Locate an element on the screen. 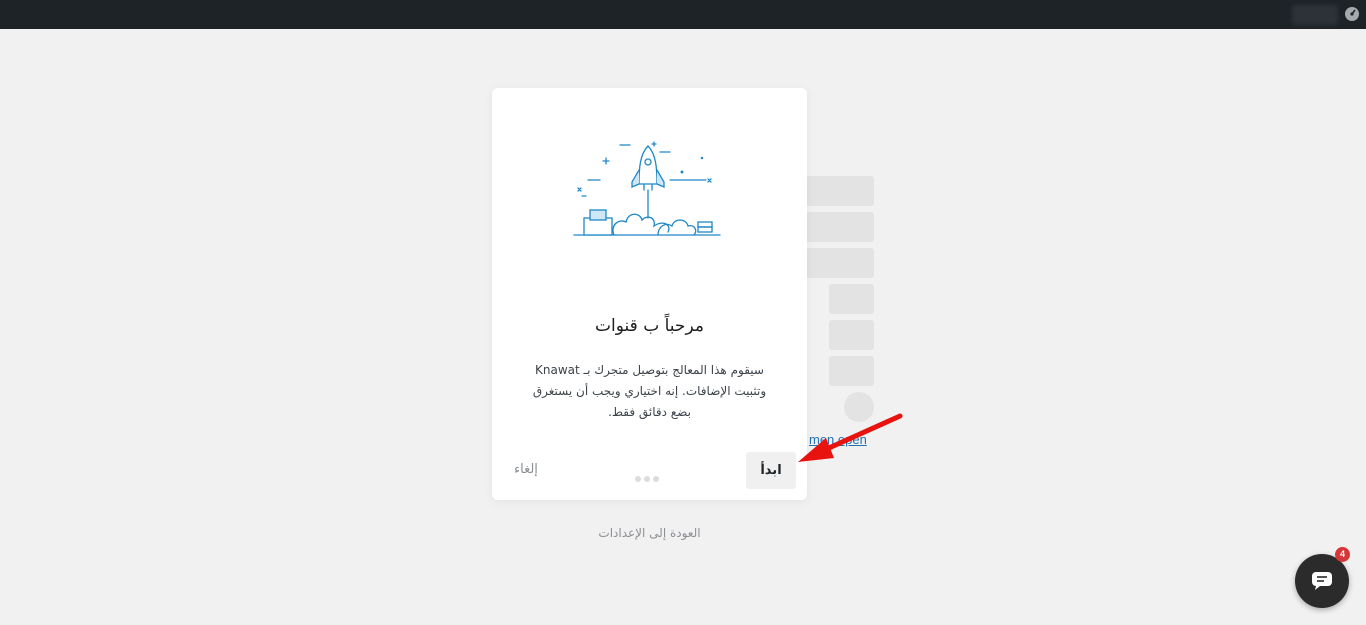 Image resolution: width=1366 pixels, height=625 pixels. back-to-settings-link: العودة إلى الإعدادات is located at coordinates (649, 533).